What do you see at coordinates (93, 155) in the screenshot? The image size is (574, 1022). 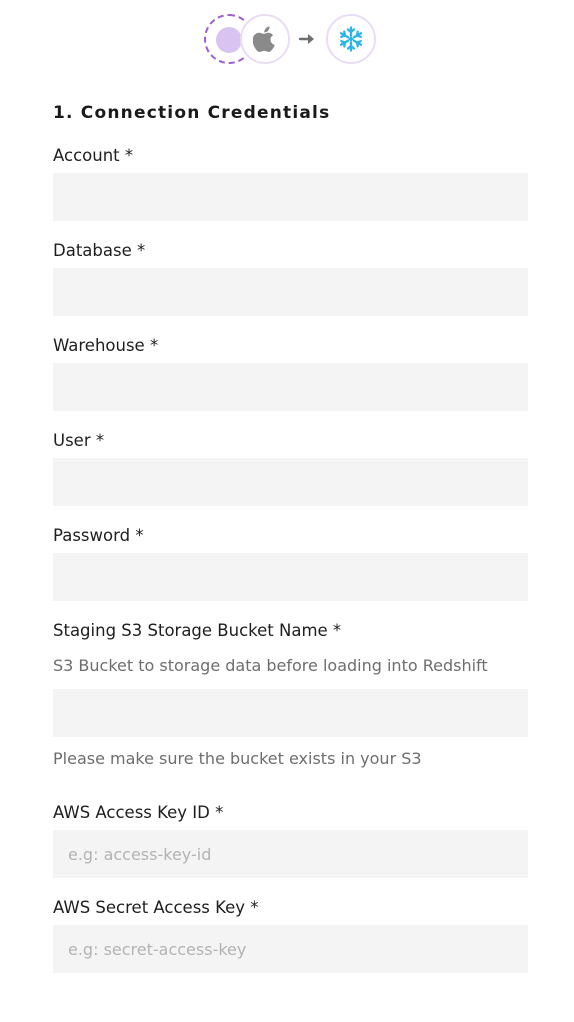 I see `account-label: Account *` at bounding box center [93, 155].